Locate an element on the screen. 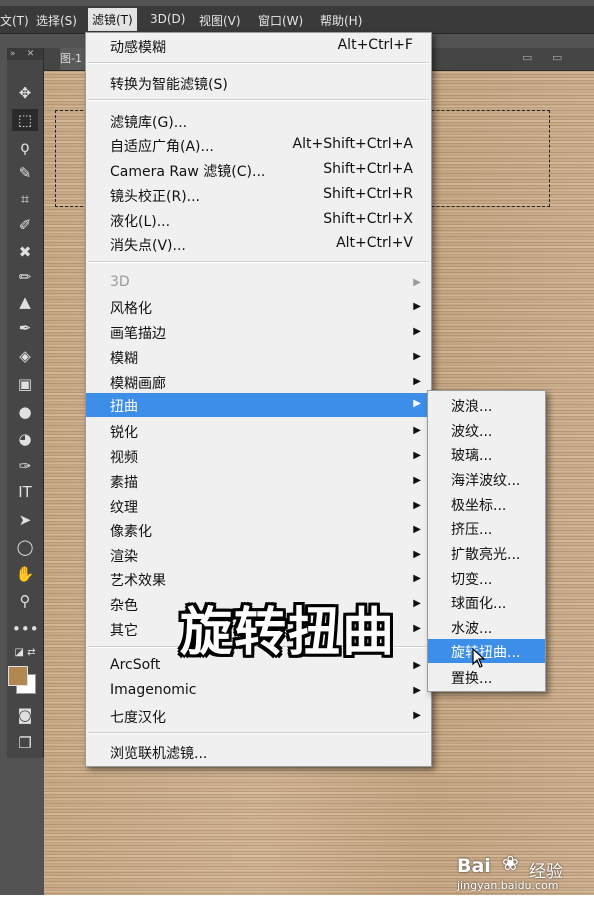  menu-item-lens-correction: 镜头校正(R)... Shift+Ctrl+R is located at coordinates (258, 195).